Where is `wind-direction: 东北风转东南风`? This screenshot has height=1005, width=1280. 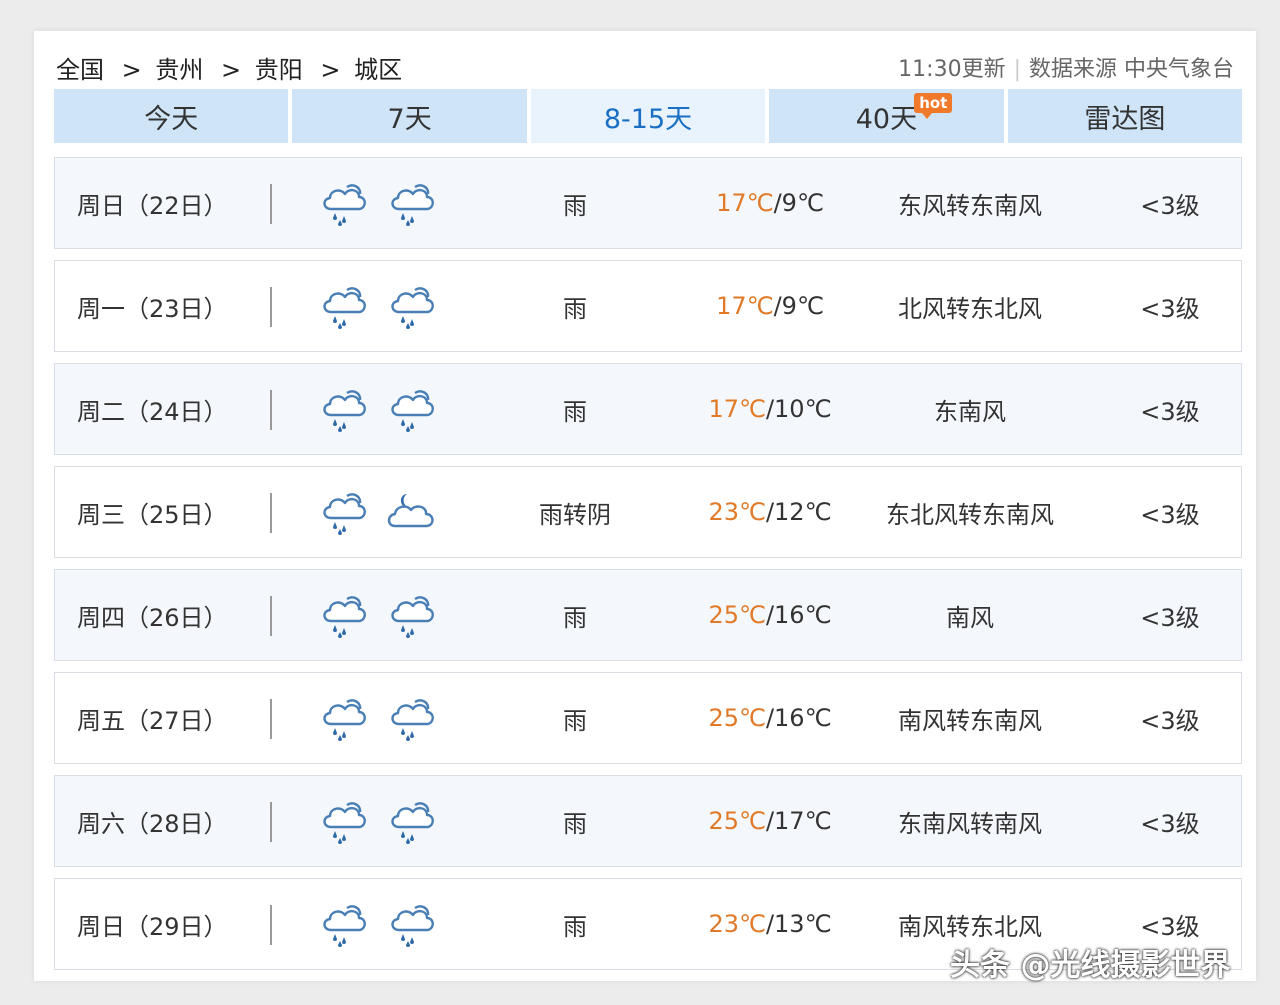
wind-direction: 东北风转东南风 is located at coordinates (970, 514).